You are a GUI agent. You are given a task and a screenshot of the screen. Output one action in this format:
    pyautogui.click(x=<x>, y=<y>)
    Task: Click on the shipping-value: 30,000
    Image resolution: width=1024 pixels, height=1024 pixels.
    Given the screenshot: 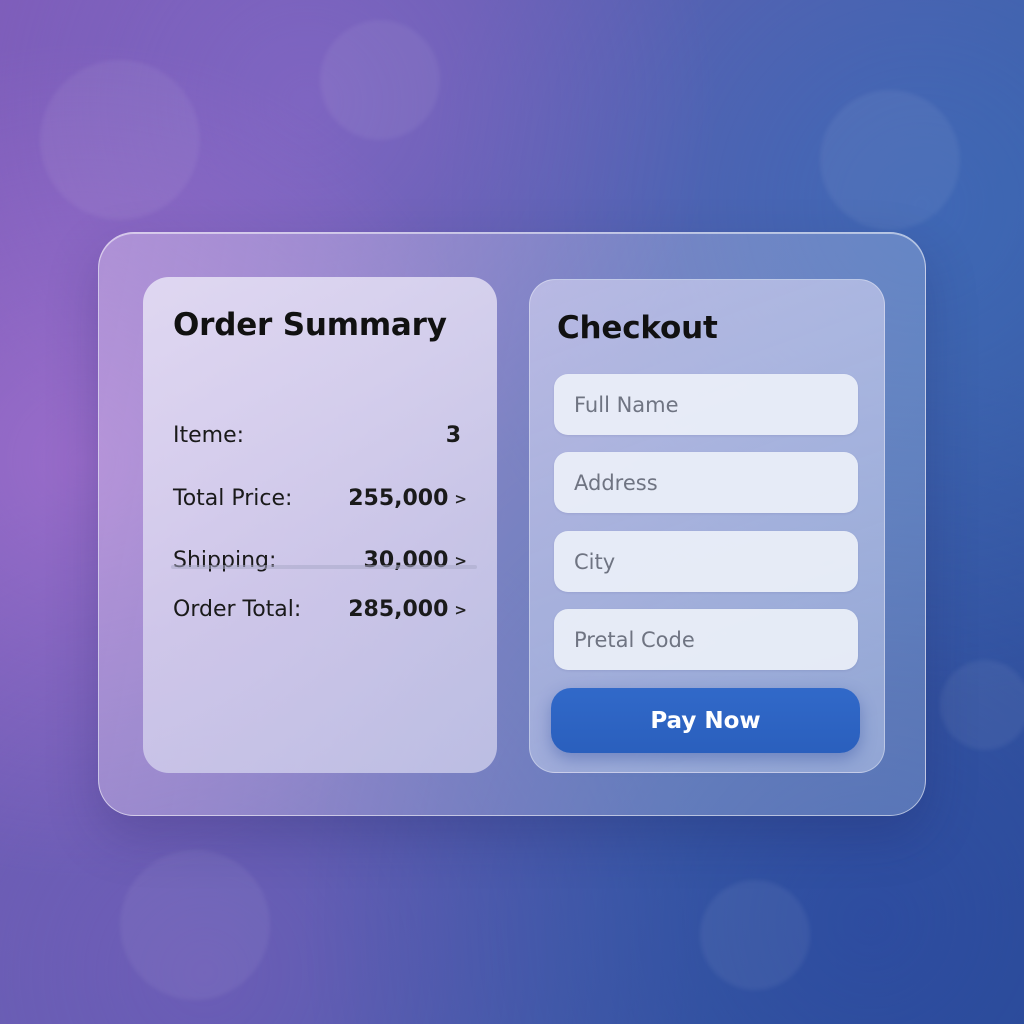 What is the action you would take?
    pyautogui.click(x=406, y=560)
    